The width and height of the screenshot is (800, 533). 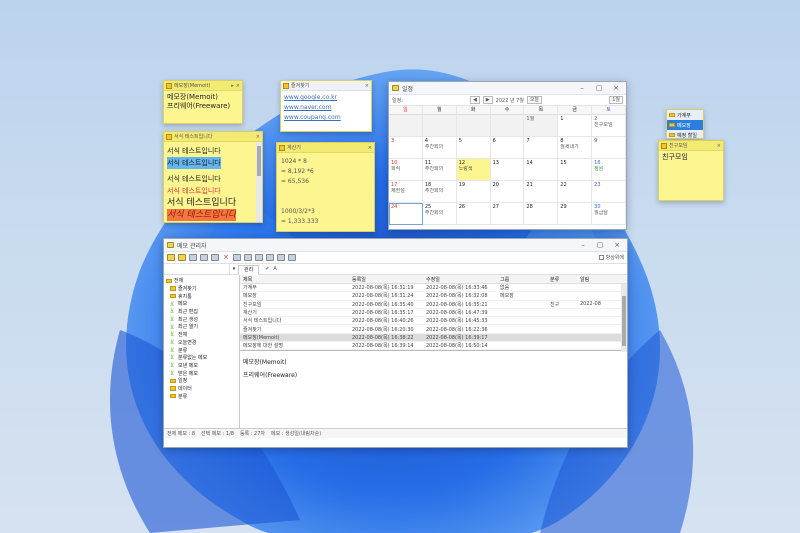 I want to click on pin-icon: ▸, so click(x=232, y=86).